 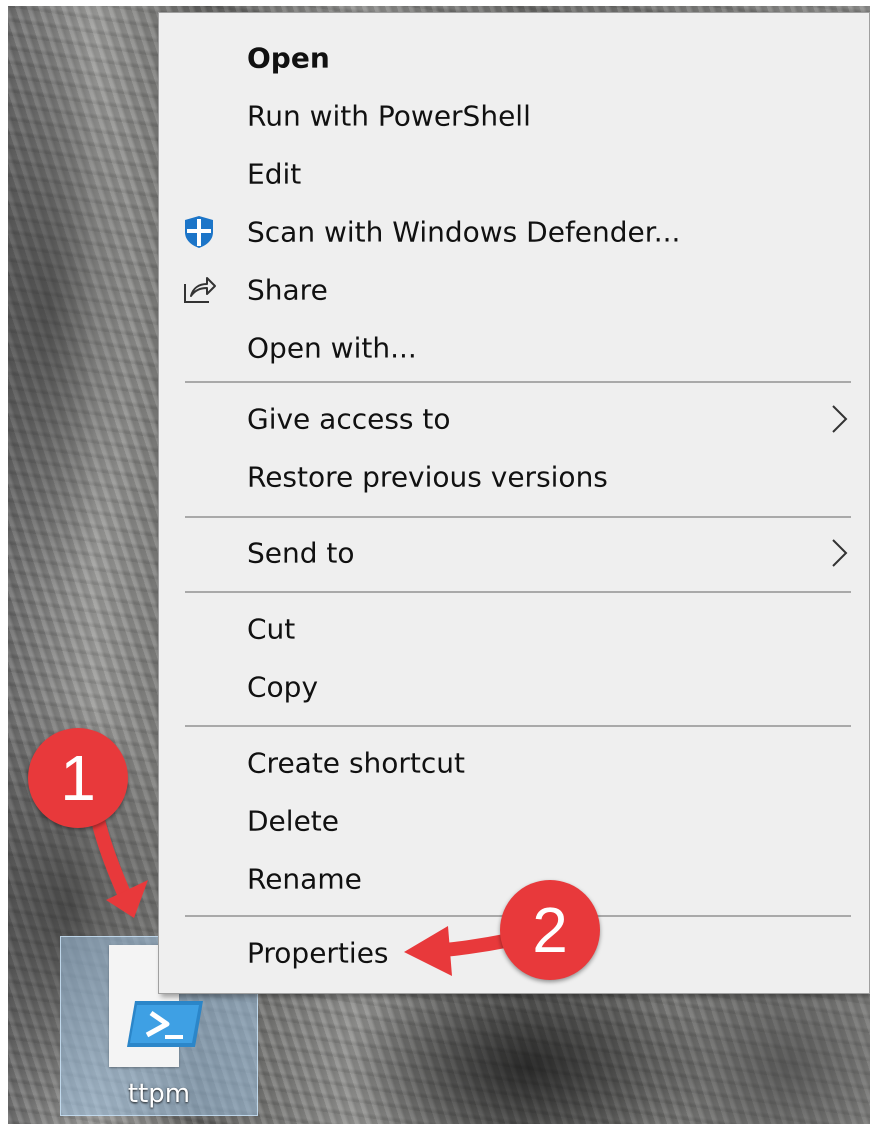 I want to click on windows-defender-shield-icon, so click(x=199, y=232).